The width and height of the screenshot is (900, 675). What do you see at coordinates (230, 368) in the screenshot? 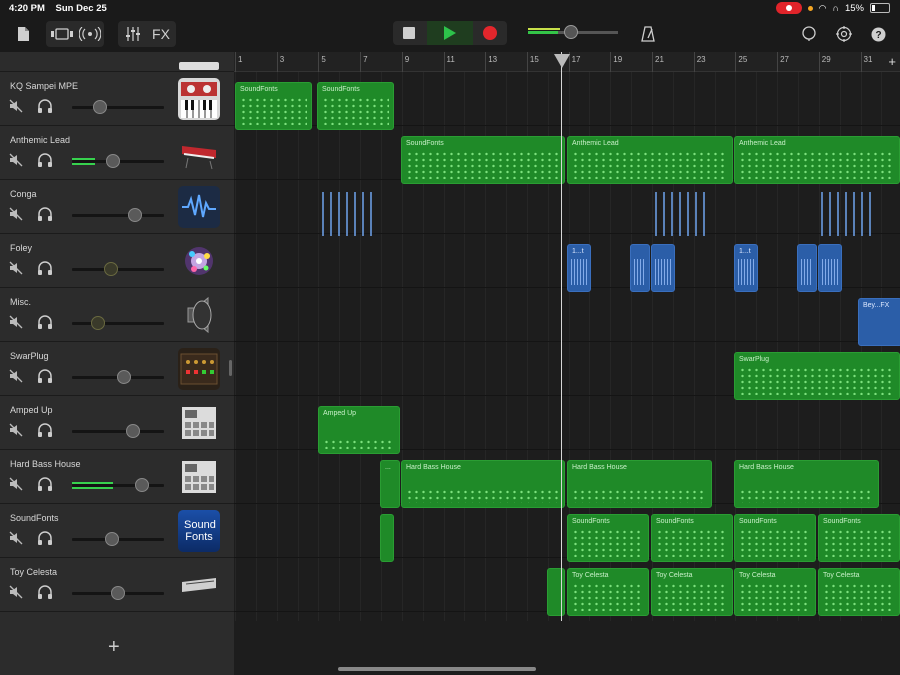
I see `panel-resize-handle` at bounding box center [230, 368].